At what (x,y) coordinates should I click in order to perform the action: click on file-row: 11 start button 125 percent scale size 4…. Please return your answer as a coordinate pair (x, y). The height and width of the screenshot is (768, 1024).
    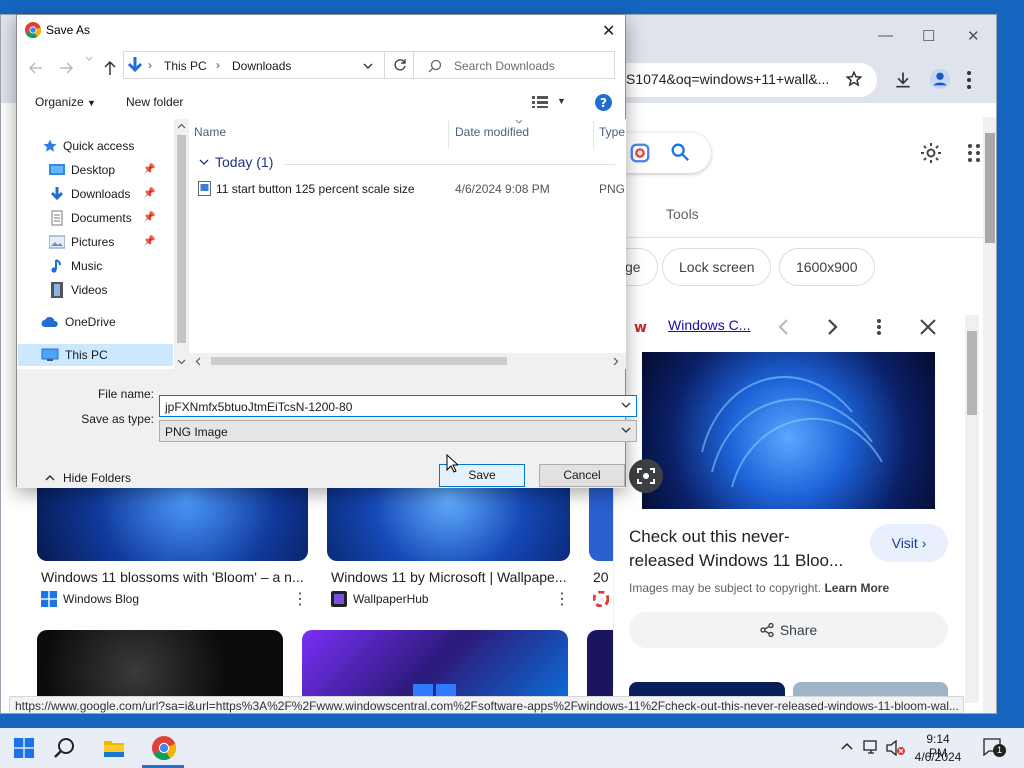
    Looking at the image, I should click on (410, 189).